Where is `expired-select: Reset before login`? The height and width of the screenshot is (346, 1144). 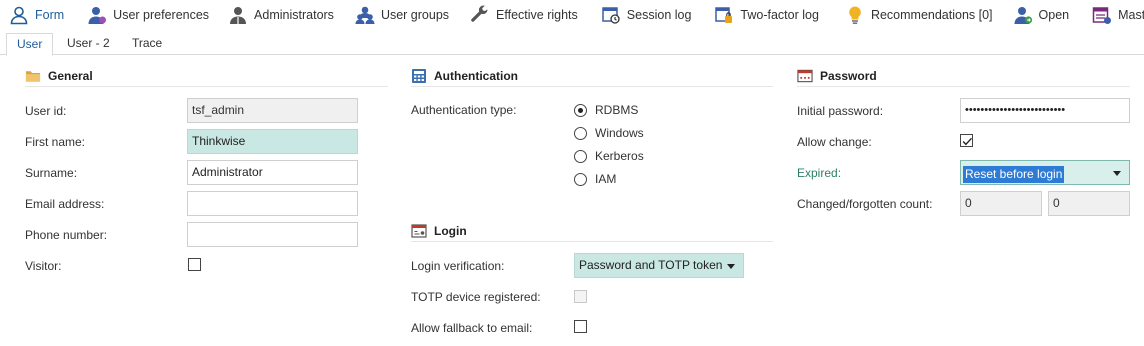 expired-select: Reset before login is located at coordinates (1045, 172).